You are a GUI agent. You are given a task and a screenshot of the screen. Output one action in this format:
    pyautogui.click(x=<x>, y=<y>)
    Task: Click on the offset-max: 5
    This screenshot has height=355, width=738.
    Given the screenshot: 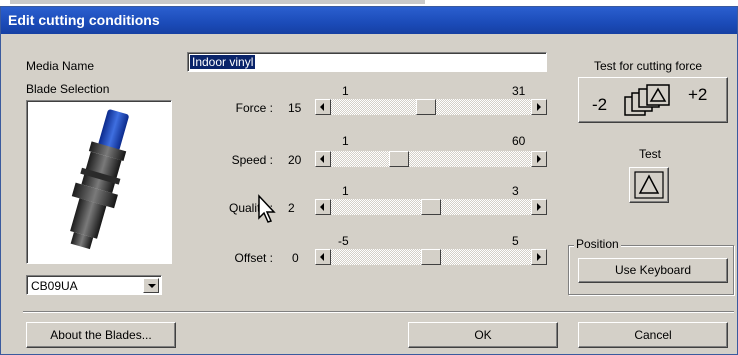 What is the action you would take?
    pyautogui.click(x=515, y=241)
    